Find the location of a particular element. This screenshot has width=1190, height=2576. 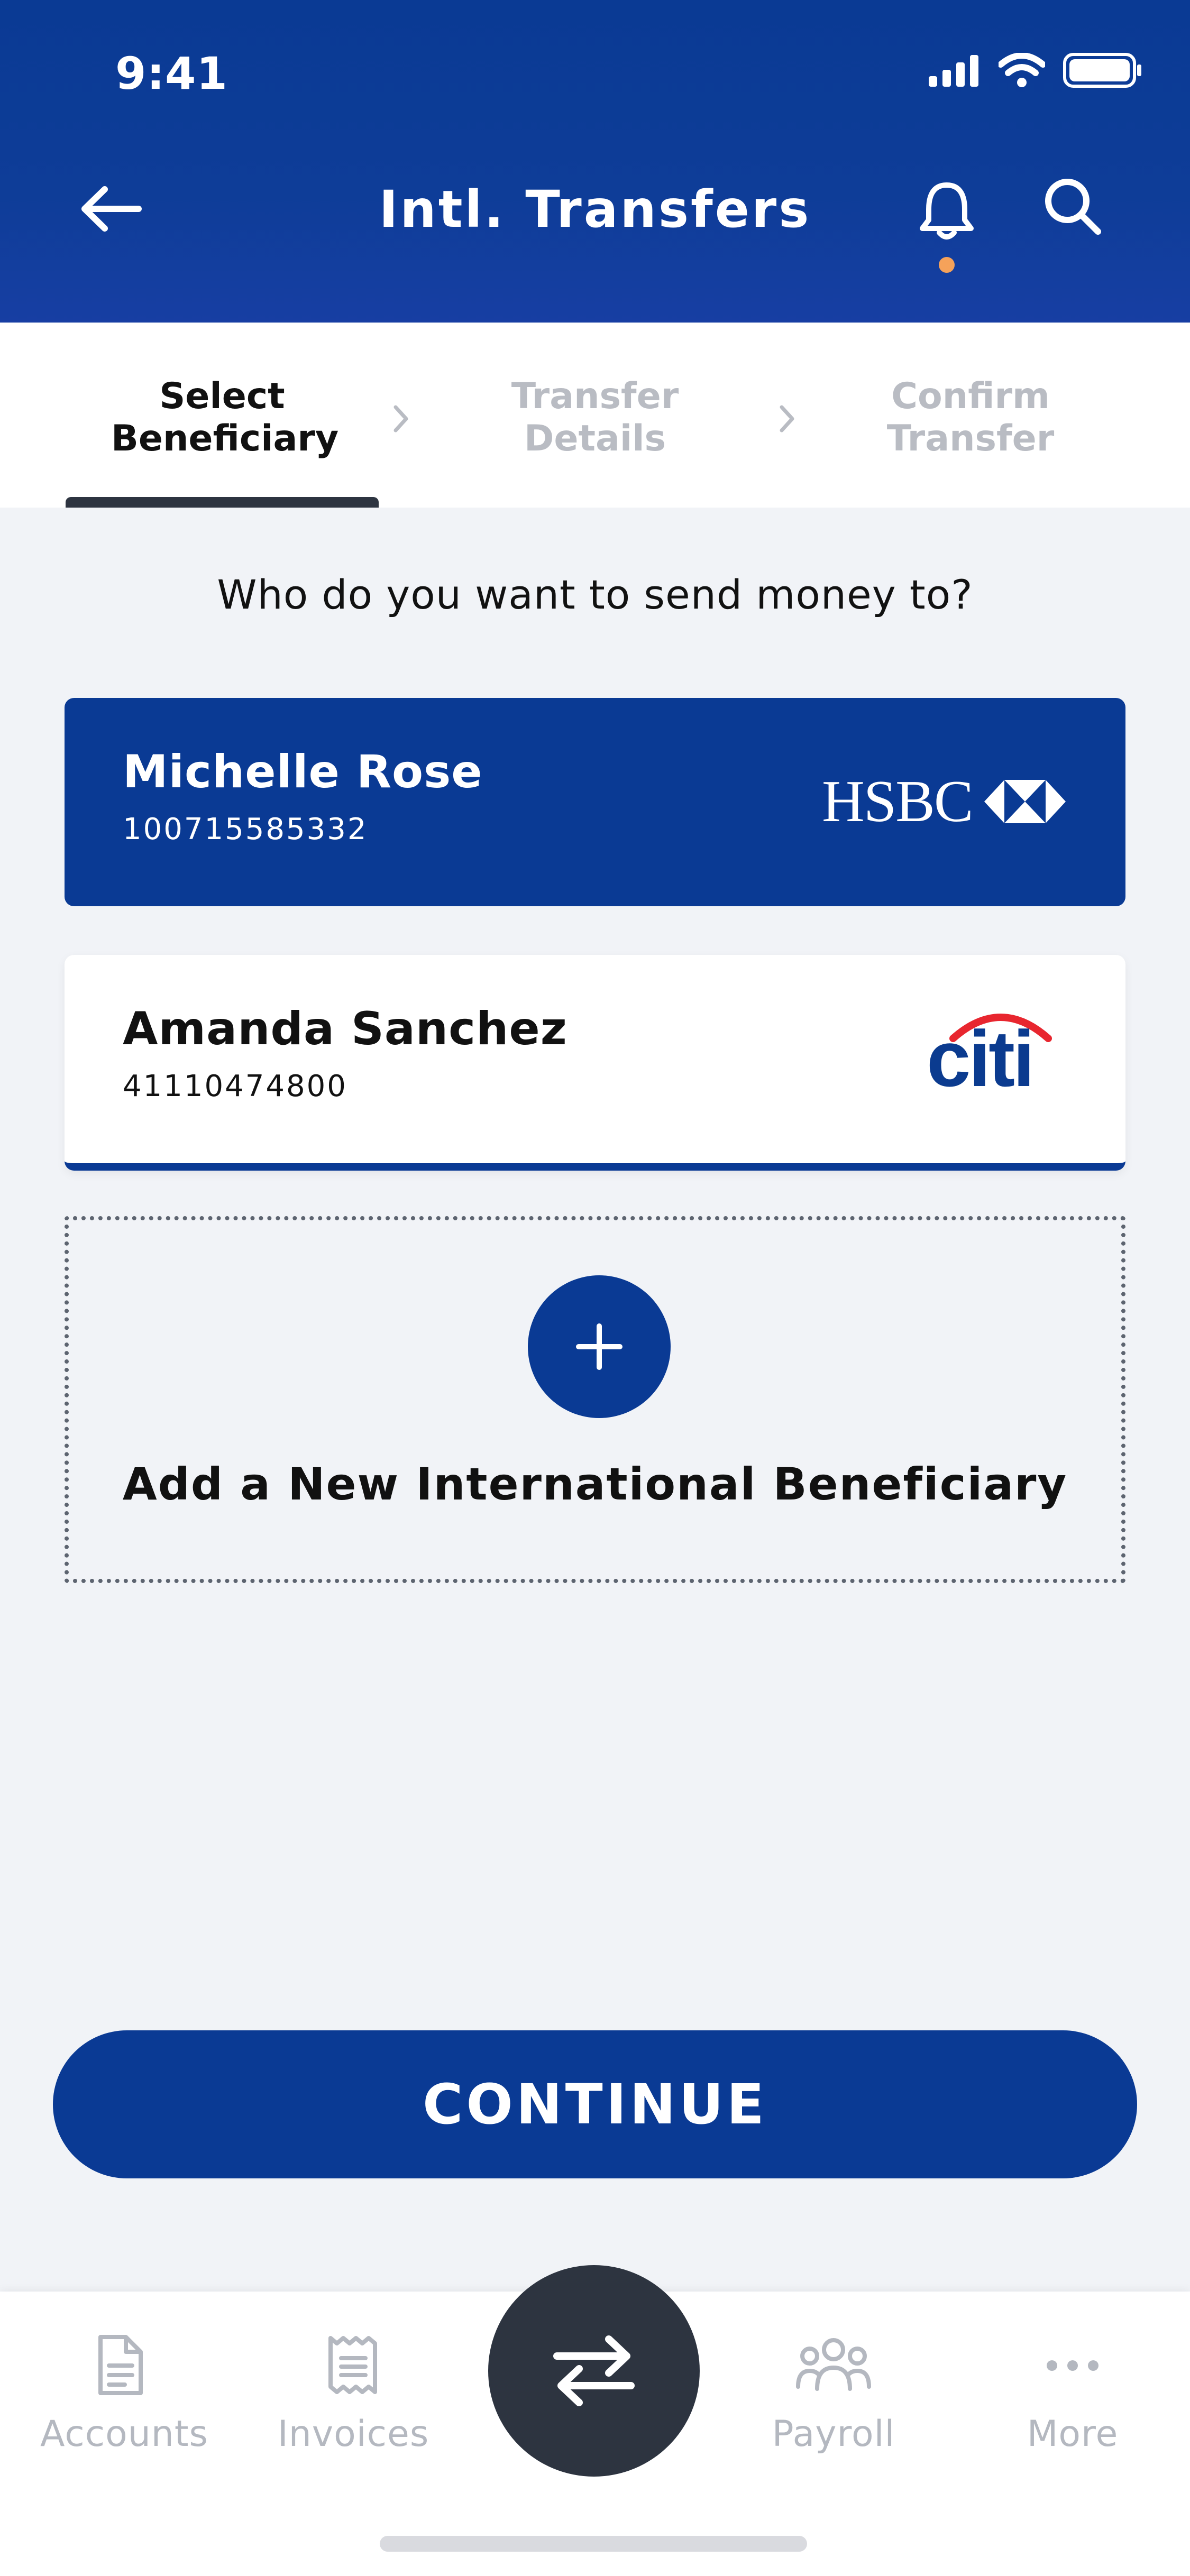

hsbc-logo: HSBC is located at coordinates (944, 801).